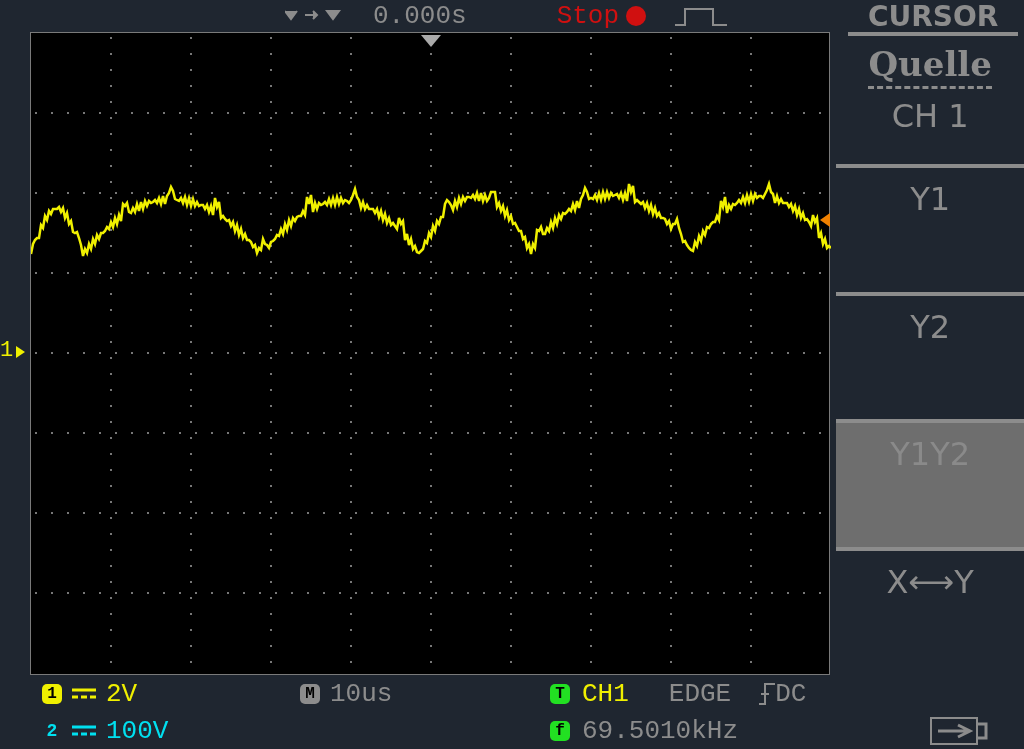 The image size is (1024, 749). I want to click on rising-edge-icon, so click(767, 693).